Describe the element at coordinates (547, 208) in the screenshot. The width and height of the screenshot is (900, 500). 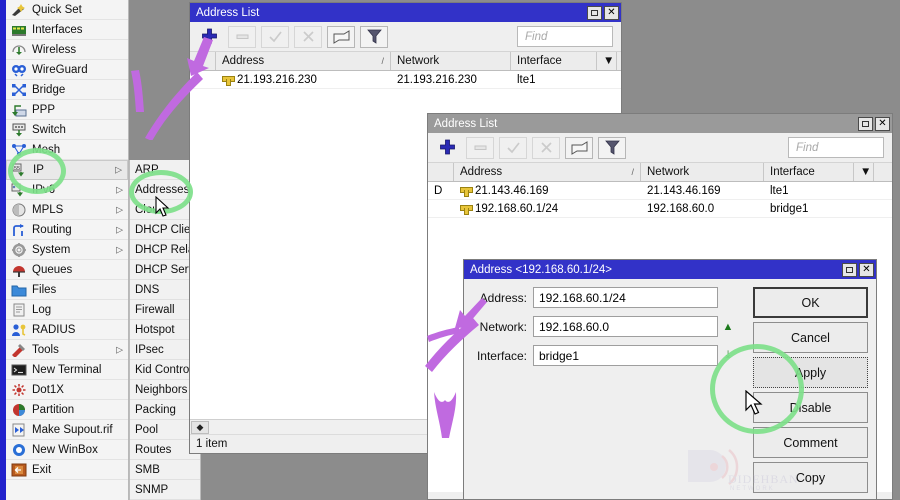
I see `row-address: 192.168.60.1/24` at that location.